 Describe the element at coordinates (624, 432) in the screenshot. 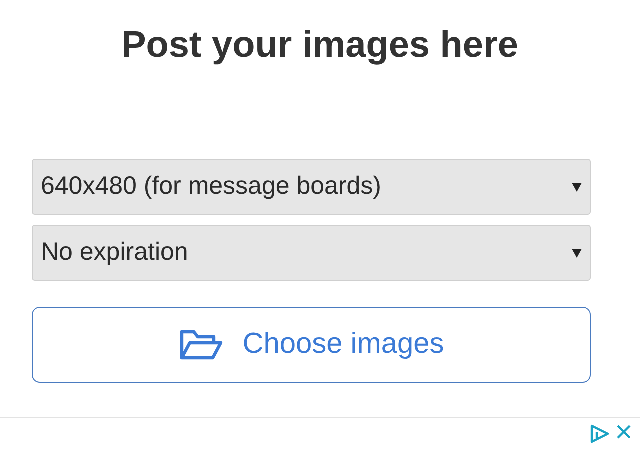

I see `close-icon` at that location.